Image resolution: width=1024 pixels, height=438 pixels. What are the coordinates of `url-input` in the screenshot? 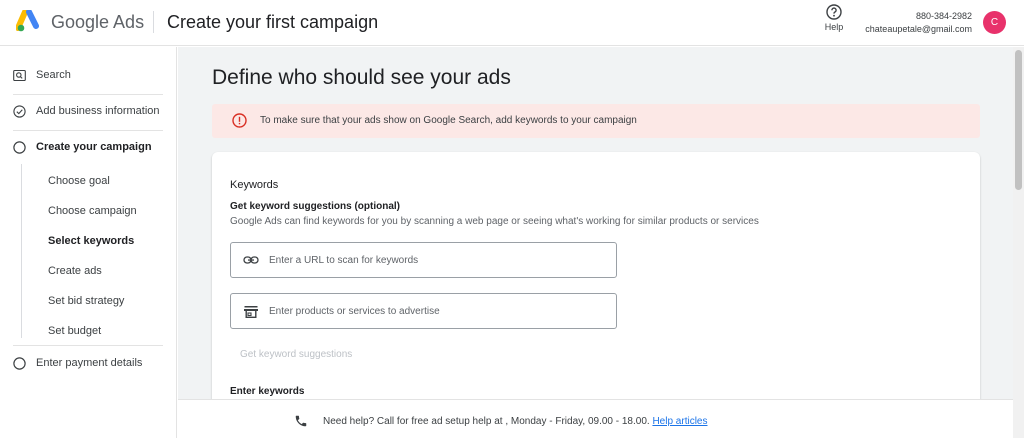 It's located at (434, 260).